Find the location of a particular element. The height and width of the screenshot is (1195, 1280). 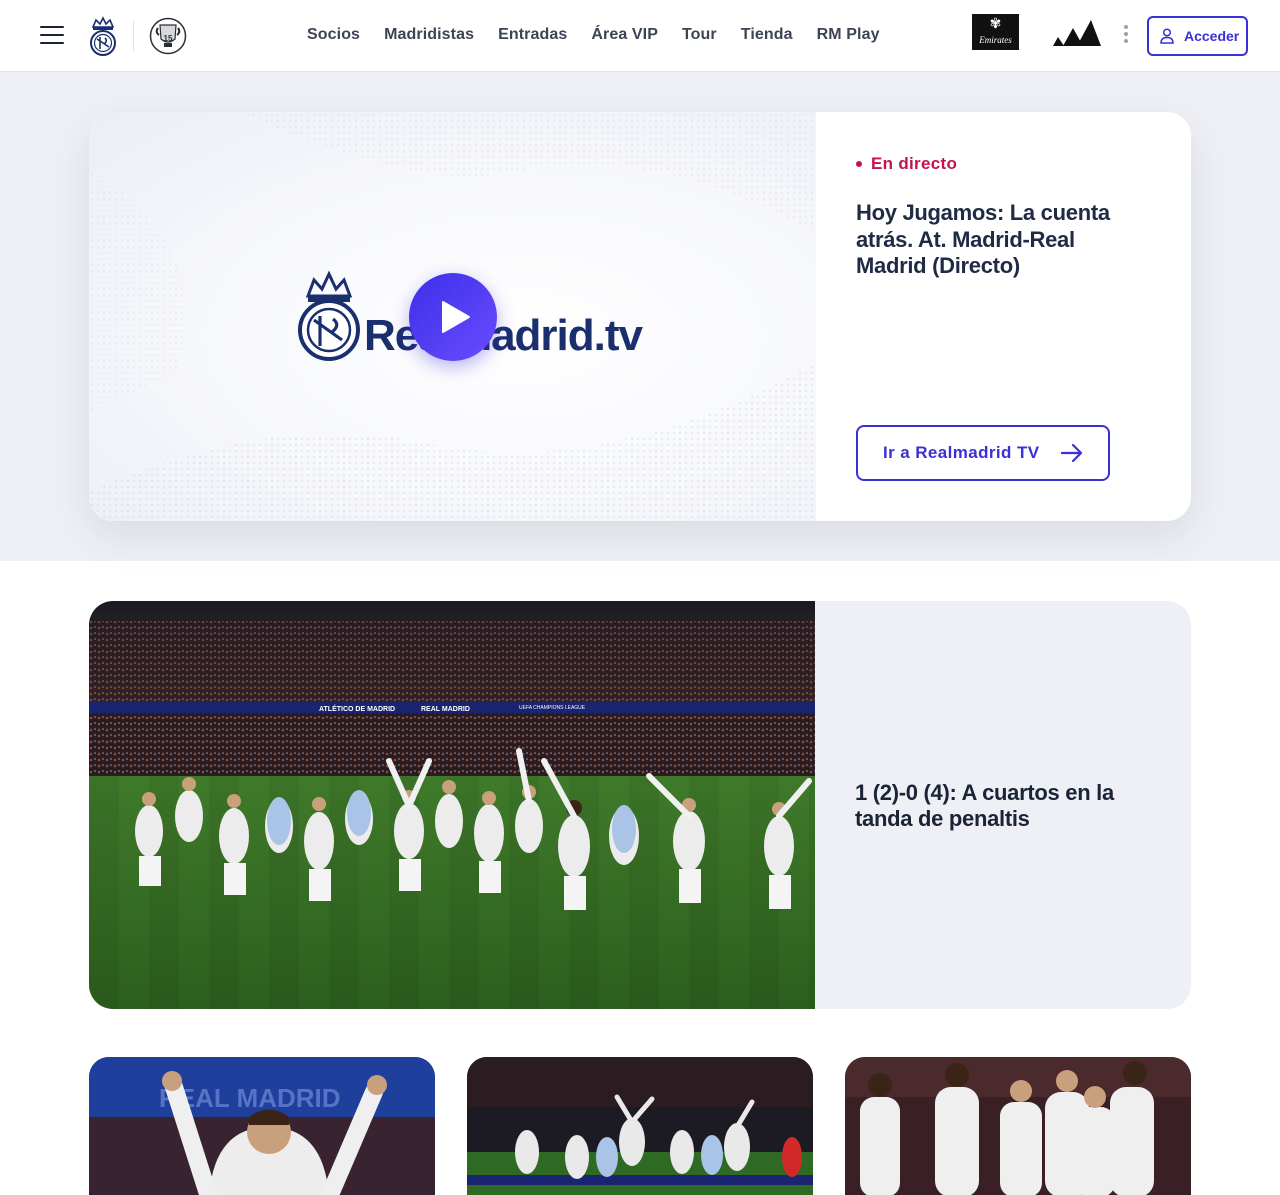

arrow-right-icon is located at coordinates (1072, 453).